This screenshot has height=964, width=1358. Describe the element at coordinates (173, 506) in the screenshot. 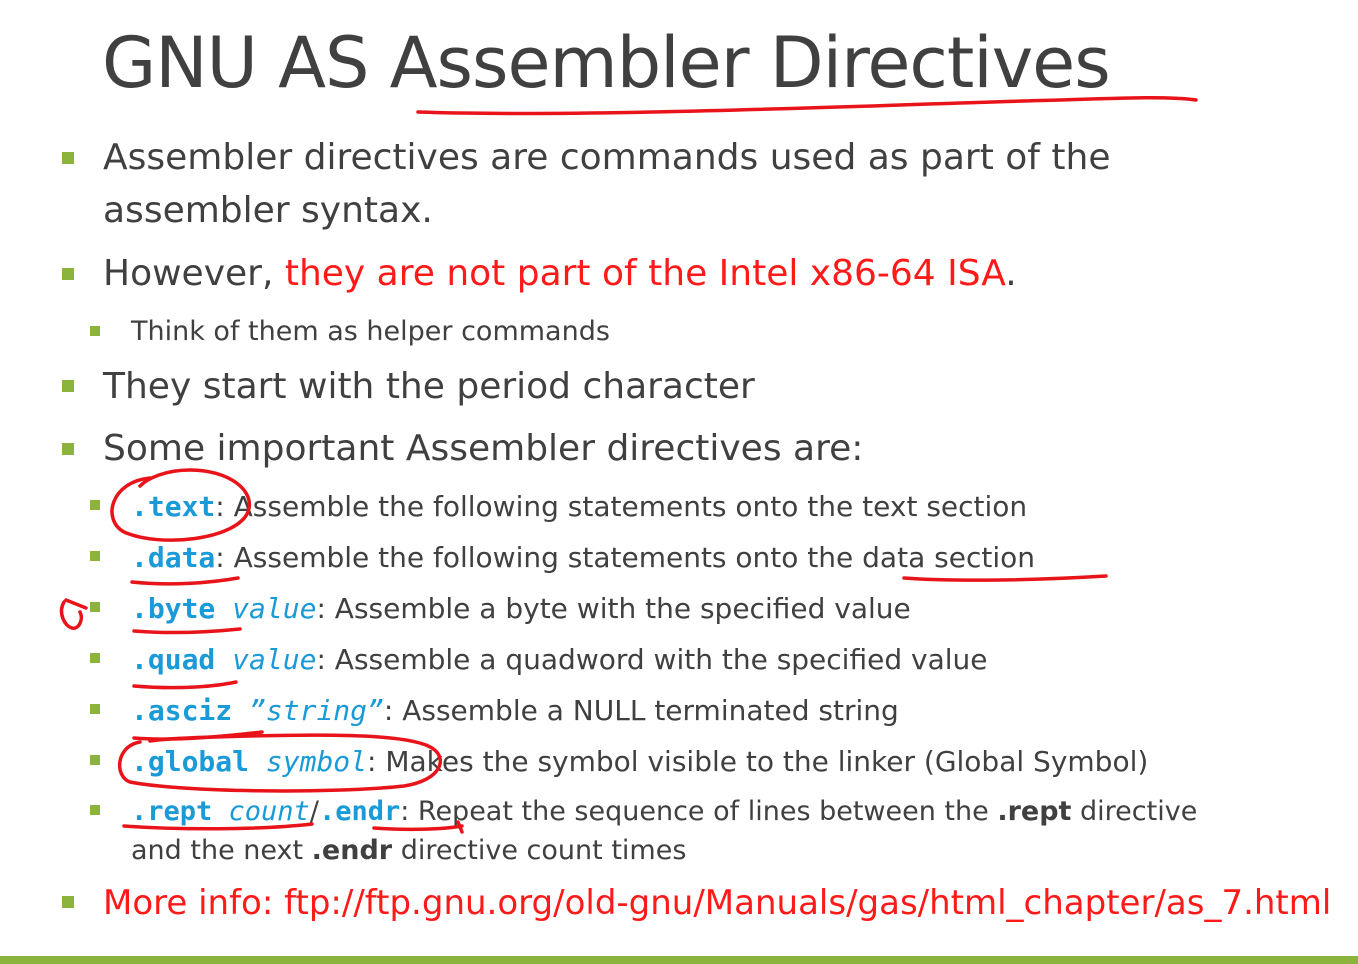

I see `directive-code: .text` at that location.